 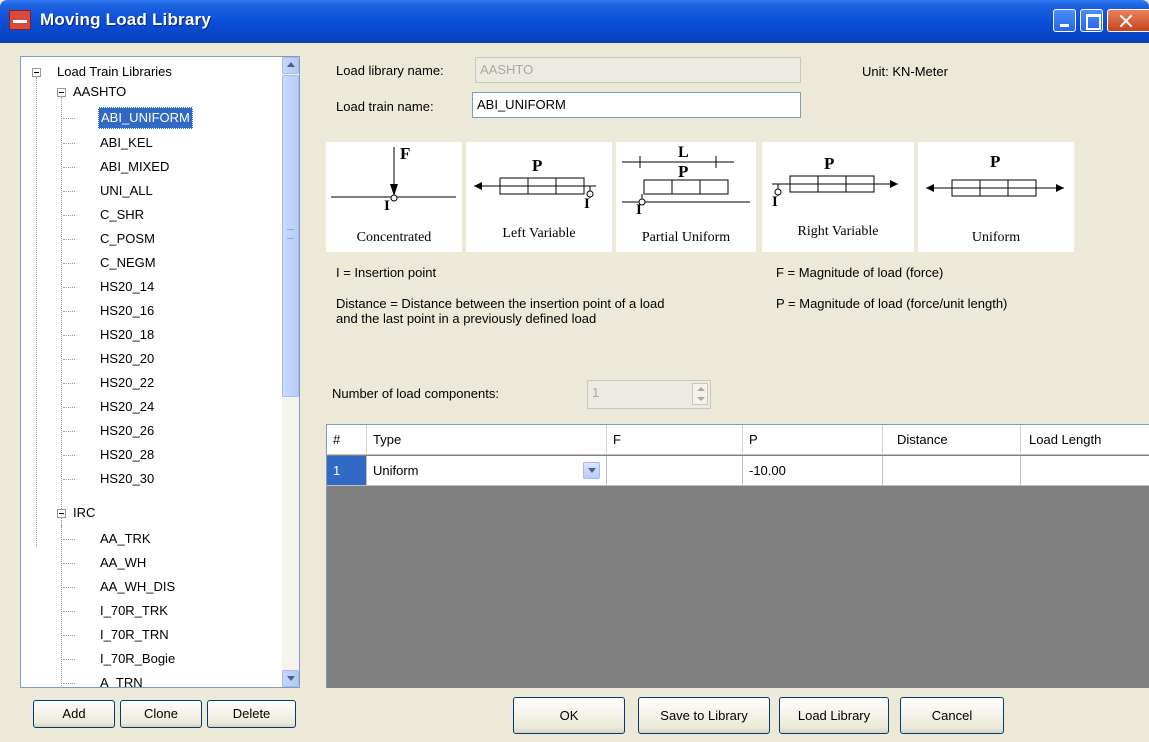 I want to click on force-symbol: F, so click(x=405, y=153).